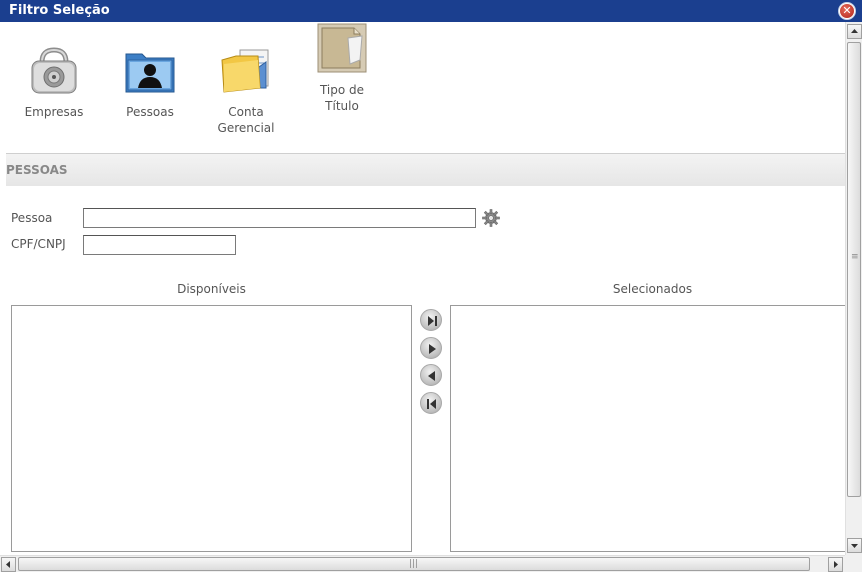  Describe the element at coordinates (652, 289) in the screenshot. I see `selected-list-title: Selecionados` at that location.